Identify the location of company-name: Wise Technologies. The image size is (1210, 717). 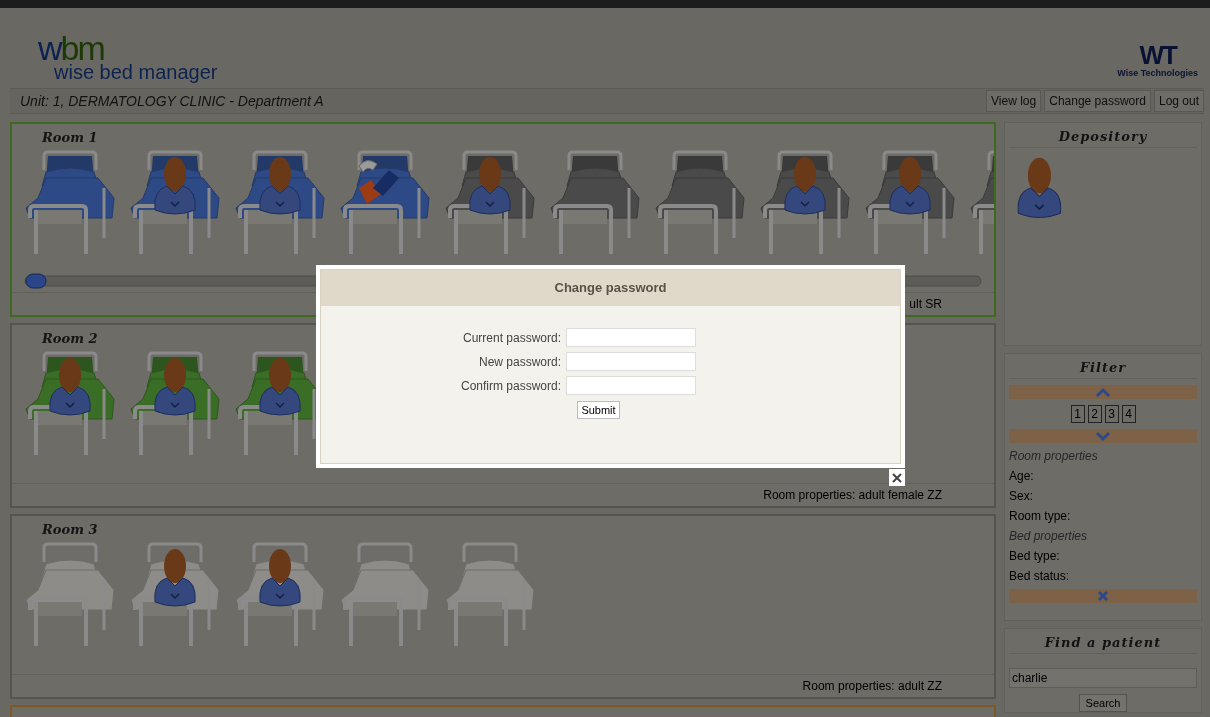
(1157, 73).